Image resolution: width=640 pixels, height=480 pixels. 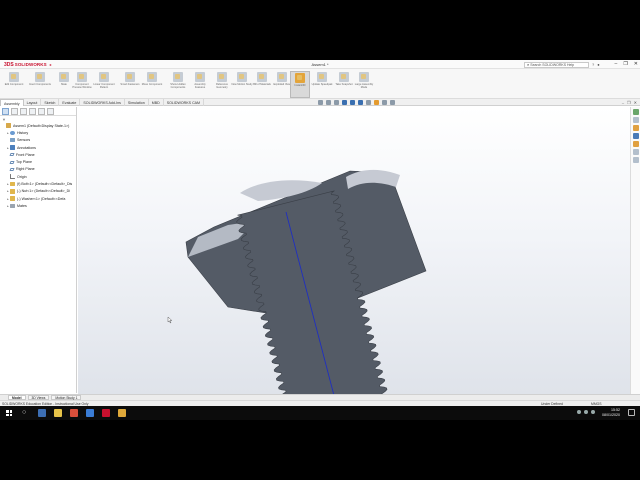 What do you see at coordinates (82, 413) in the screenshot?
I see `taskbar-apps` at bounding box center [82, 413].